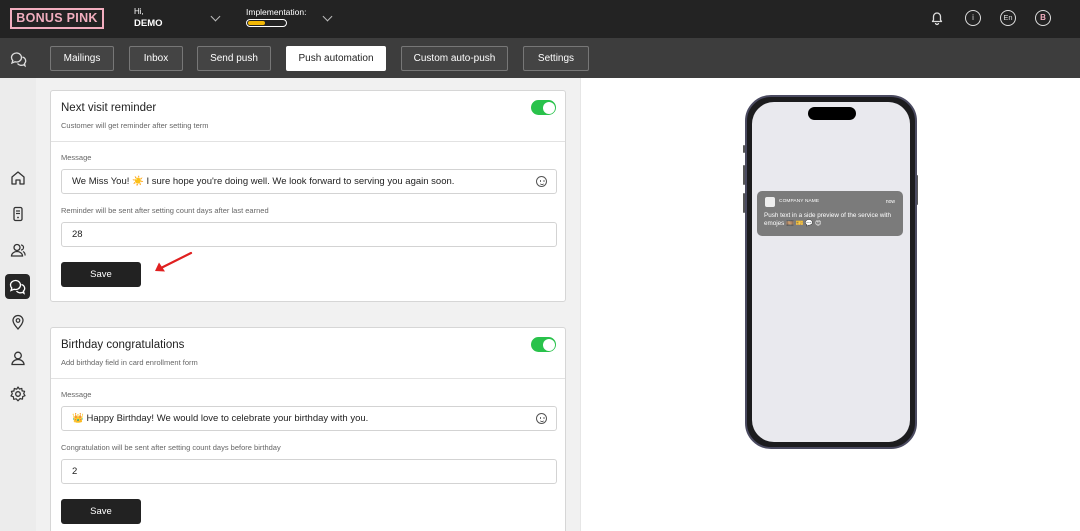 The height and width of the screenshot is (531, 1080). Describe the element at coordinates (123, 345) in the screenshot. I see `card-title: Birthday congratulations` at that location.